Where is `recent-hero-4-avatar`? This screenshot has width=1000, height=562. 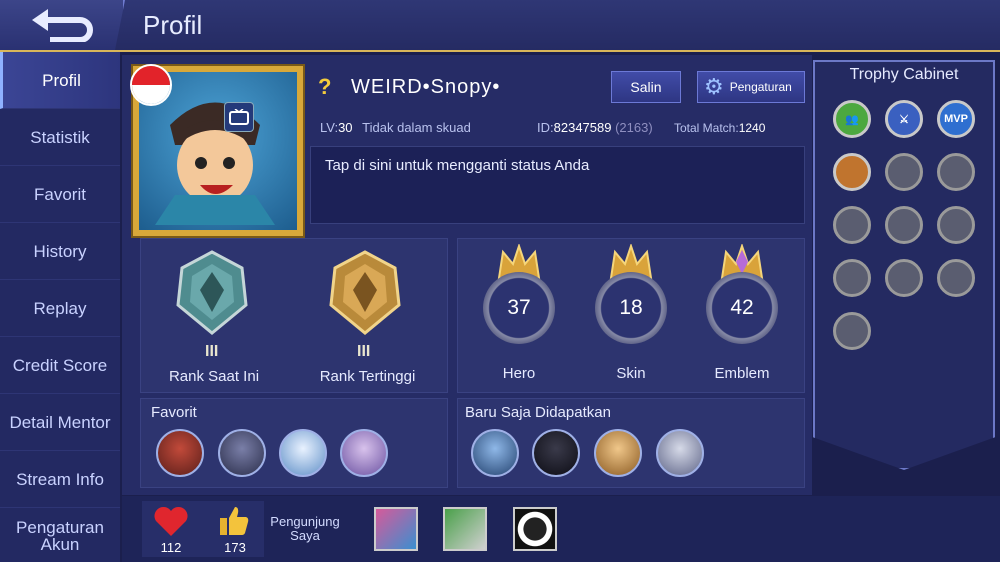 recent-hero-4-avatar is located at coordinates (680, 453).